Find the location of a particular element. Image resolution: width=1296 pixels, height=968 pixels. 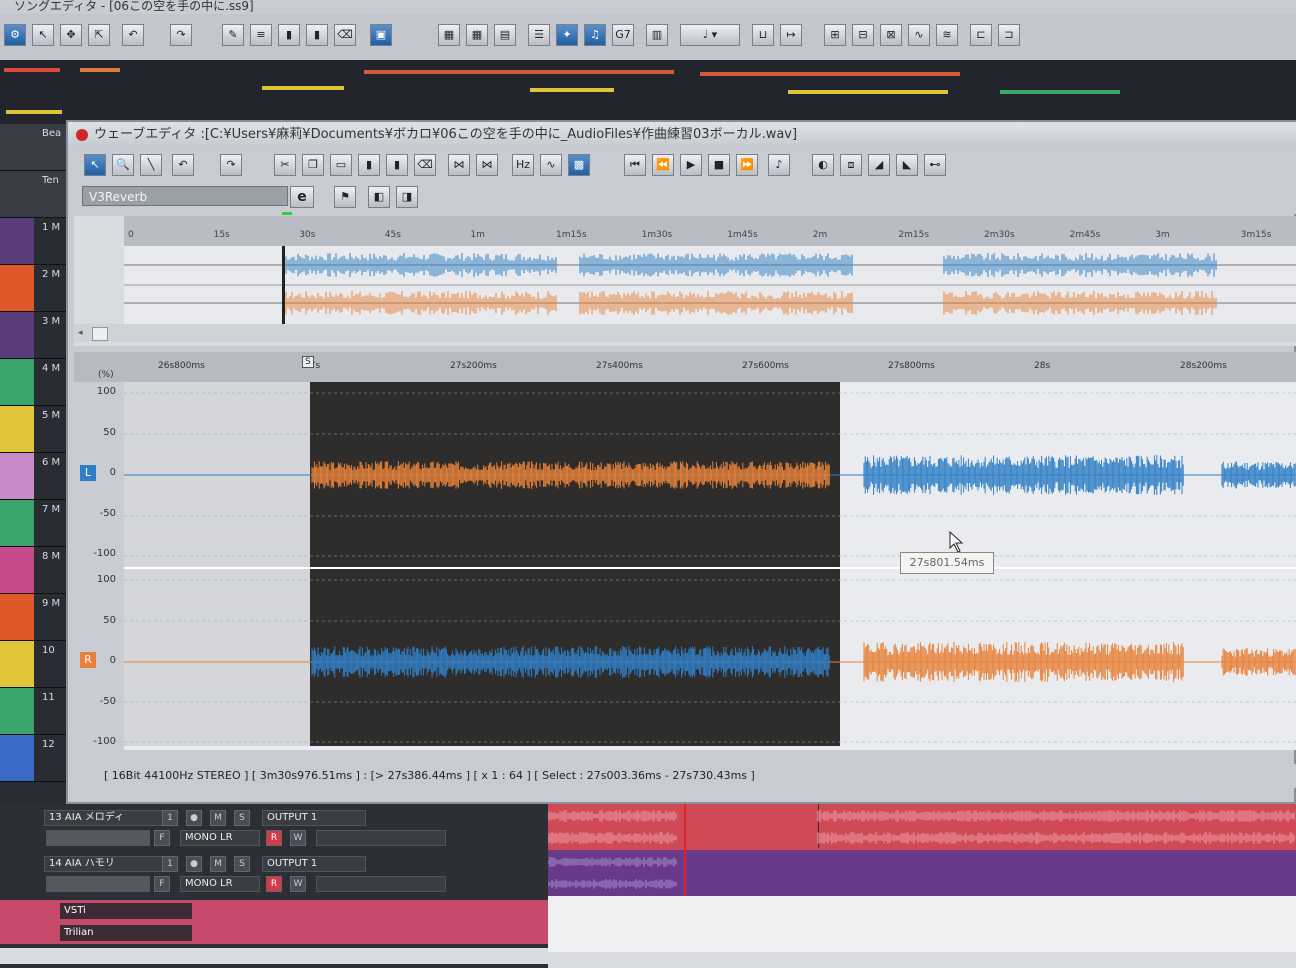

play-icon: ▶ is located at coordinates (691, 165).